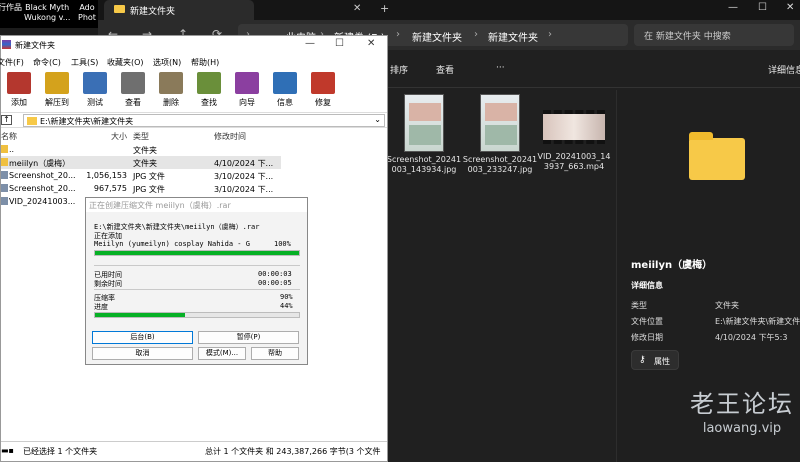  What do you see at coordinates (204, 120) in the screenshot?
I see `path-input: E:\新建文件夹\新建文件夹 ⌄` at bounding box center [204, 120].